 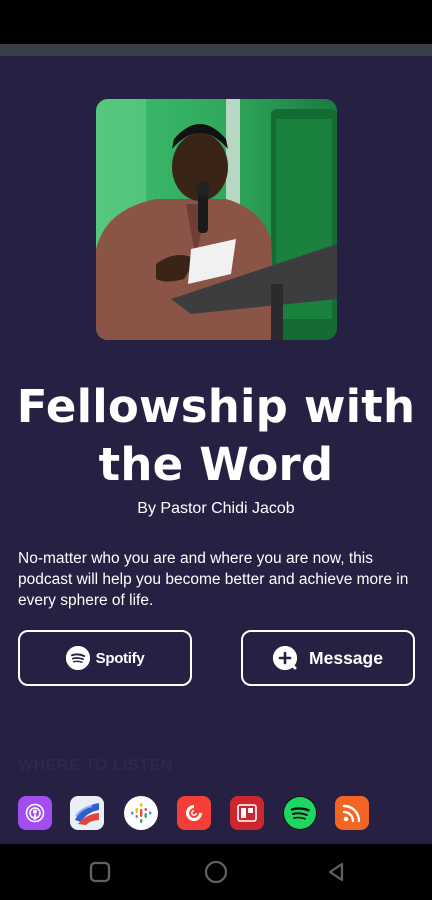 I want to click on message-button: Message, so click(x=328, y=658).